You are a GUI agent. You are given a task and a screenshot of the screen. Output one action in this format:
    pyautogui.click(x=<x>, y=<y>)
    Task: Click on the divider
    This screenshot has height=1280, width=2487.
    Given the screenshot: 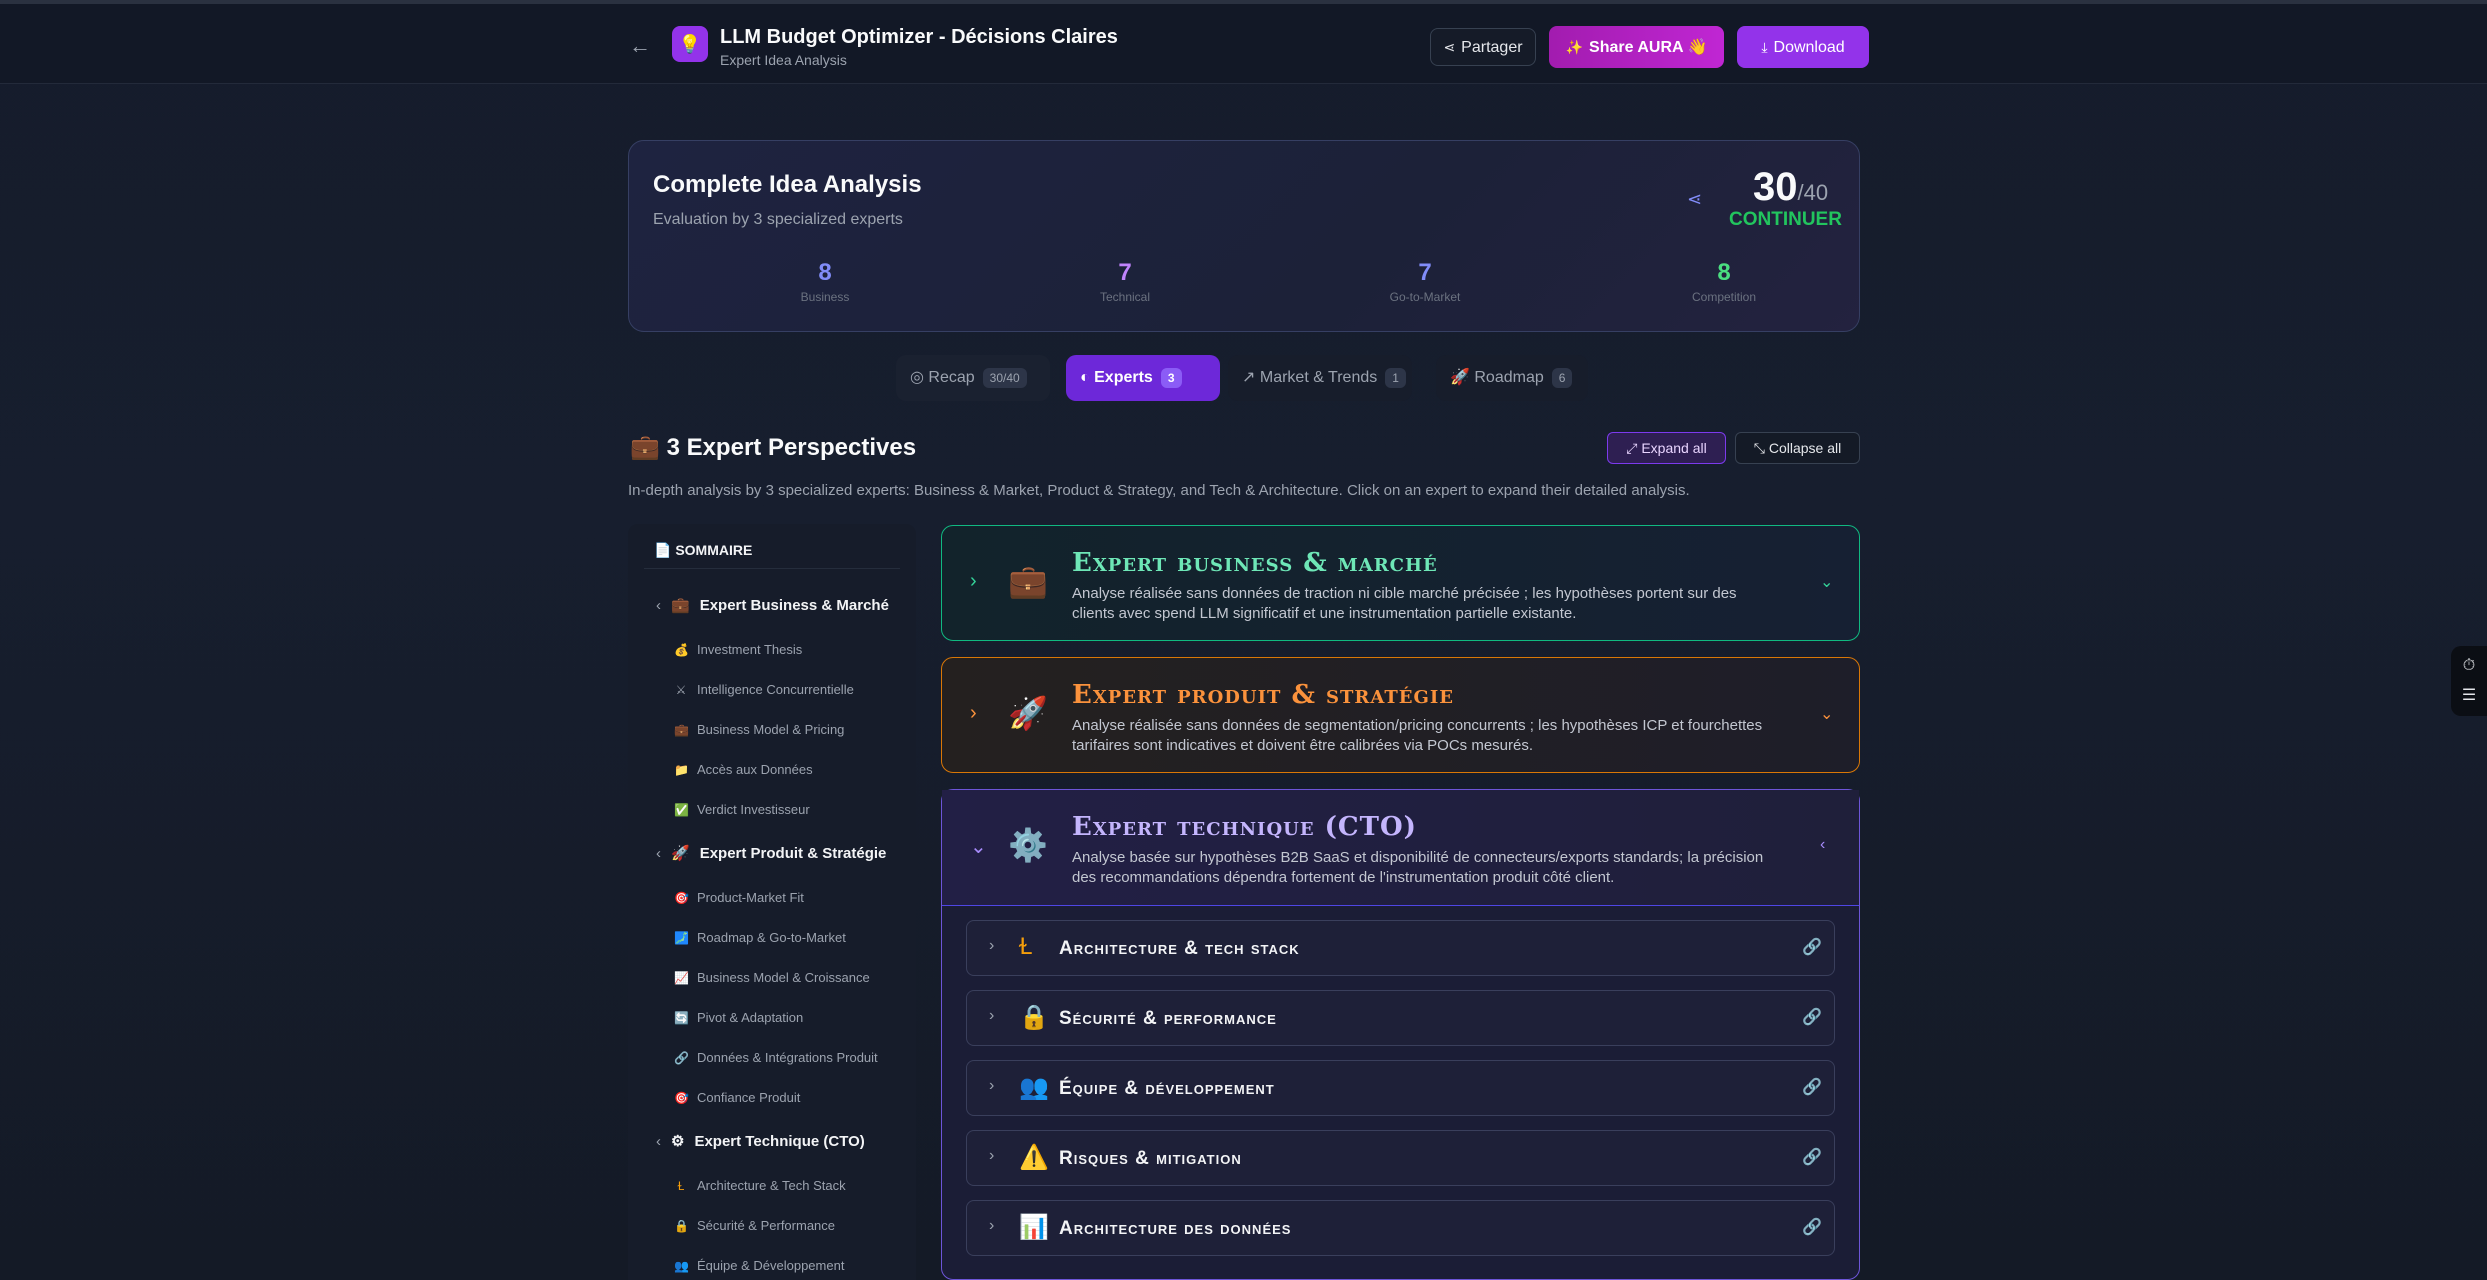 What is the action you would take?
    pyautogui.click(x=772, y=568)
    